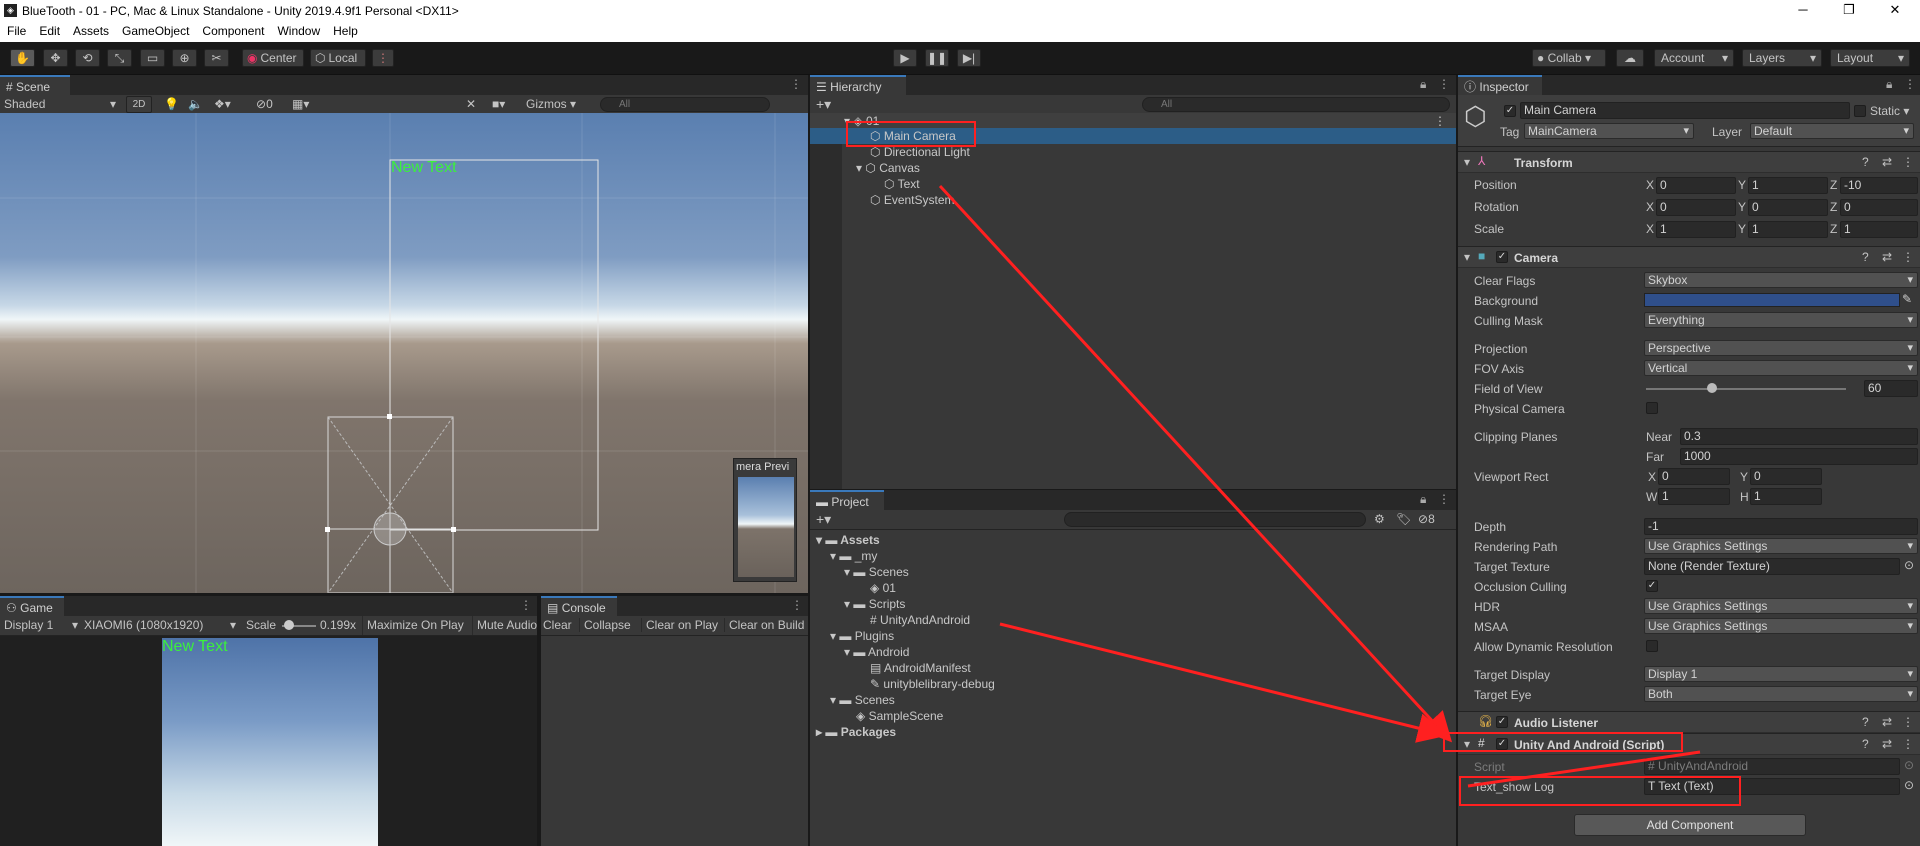 The height and width of the screenshot is (846, 1920). What do you see at coordinates (1685, 110) in the screenshot?
I see `object-name-field: Main Camera` at bounding box center [1685, 110].